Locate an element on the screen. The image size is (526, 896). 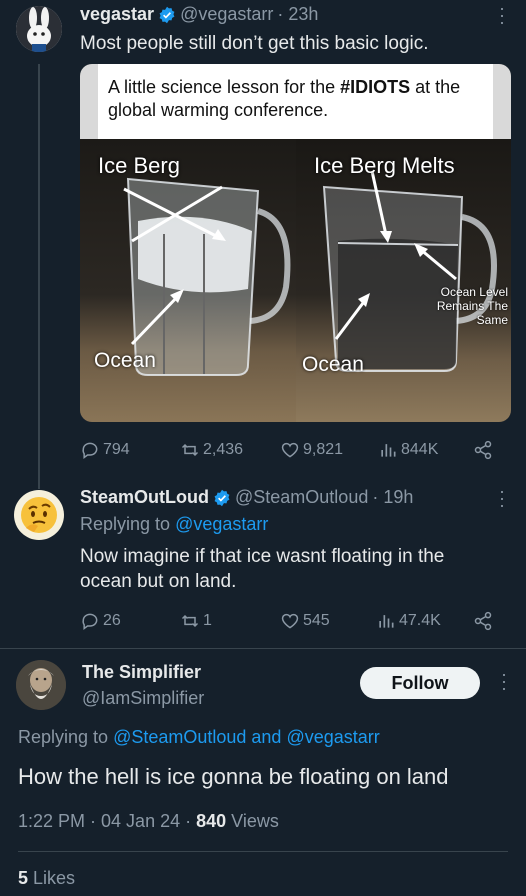
tweet2-handle: @SteamOutloud is located at coordinates (301, 497).